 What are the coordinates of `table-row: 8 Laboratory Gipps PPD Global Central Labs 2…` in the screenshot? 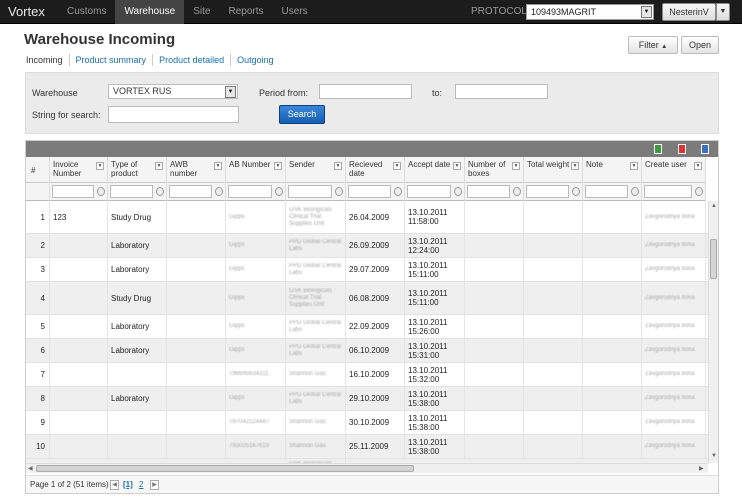 It's located at (367, 399).